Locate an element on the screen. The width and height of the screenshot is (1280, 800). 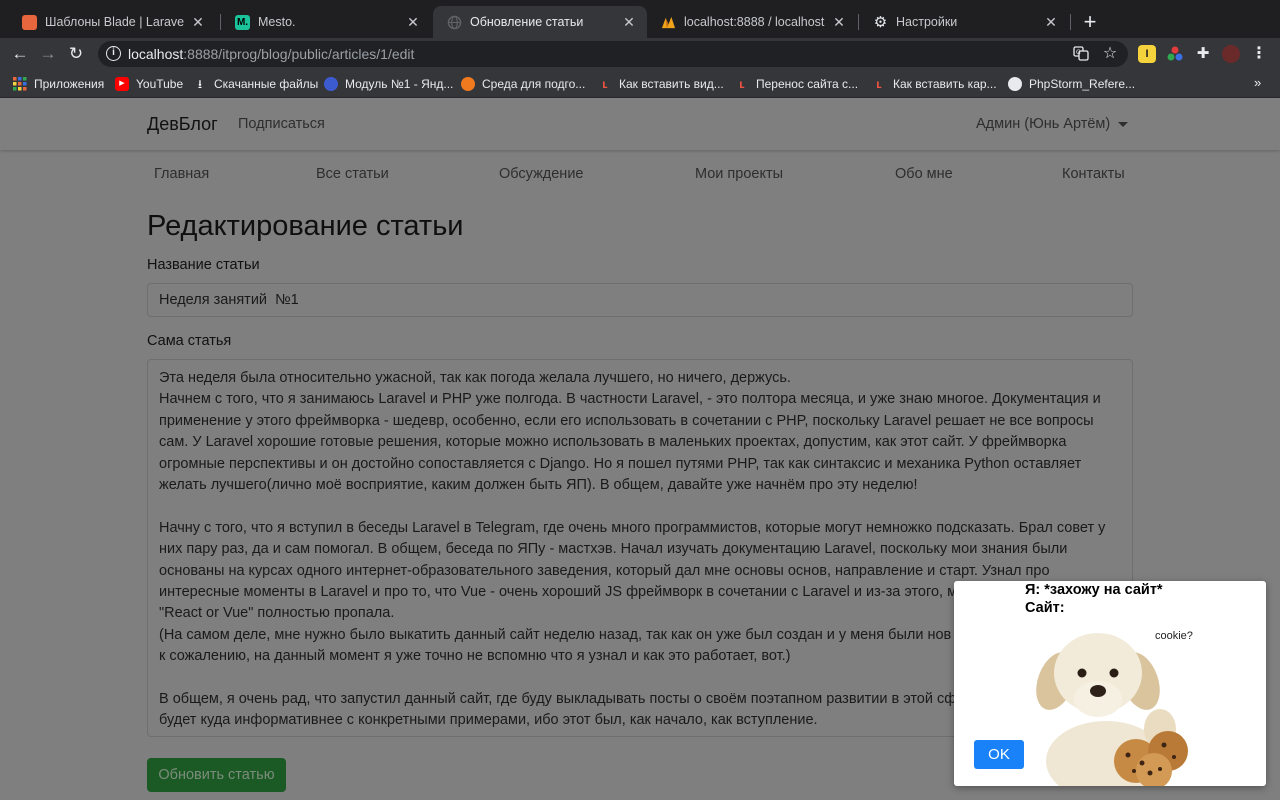
caret-down-icon is located at coordinates (1123, 124).